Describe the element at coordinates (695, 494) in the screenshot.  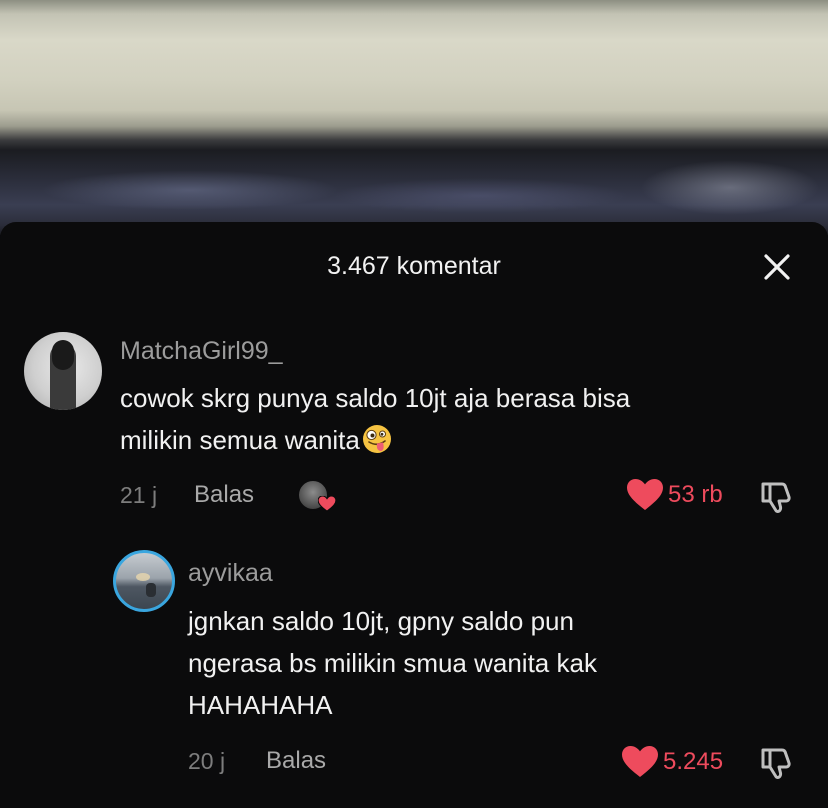
I see `like-count: 53 rb` at that location.